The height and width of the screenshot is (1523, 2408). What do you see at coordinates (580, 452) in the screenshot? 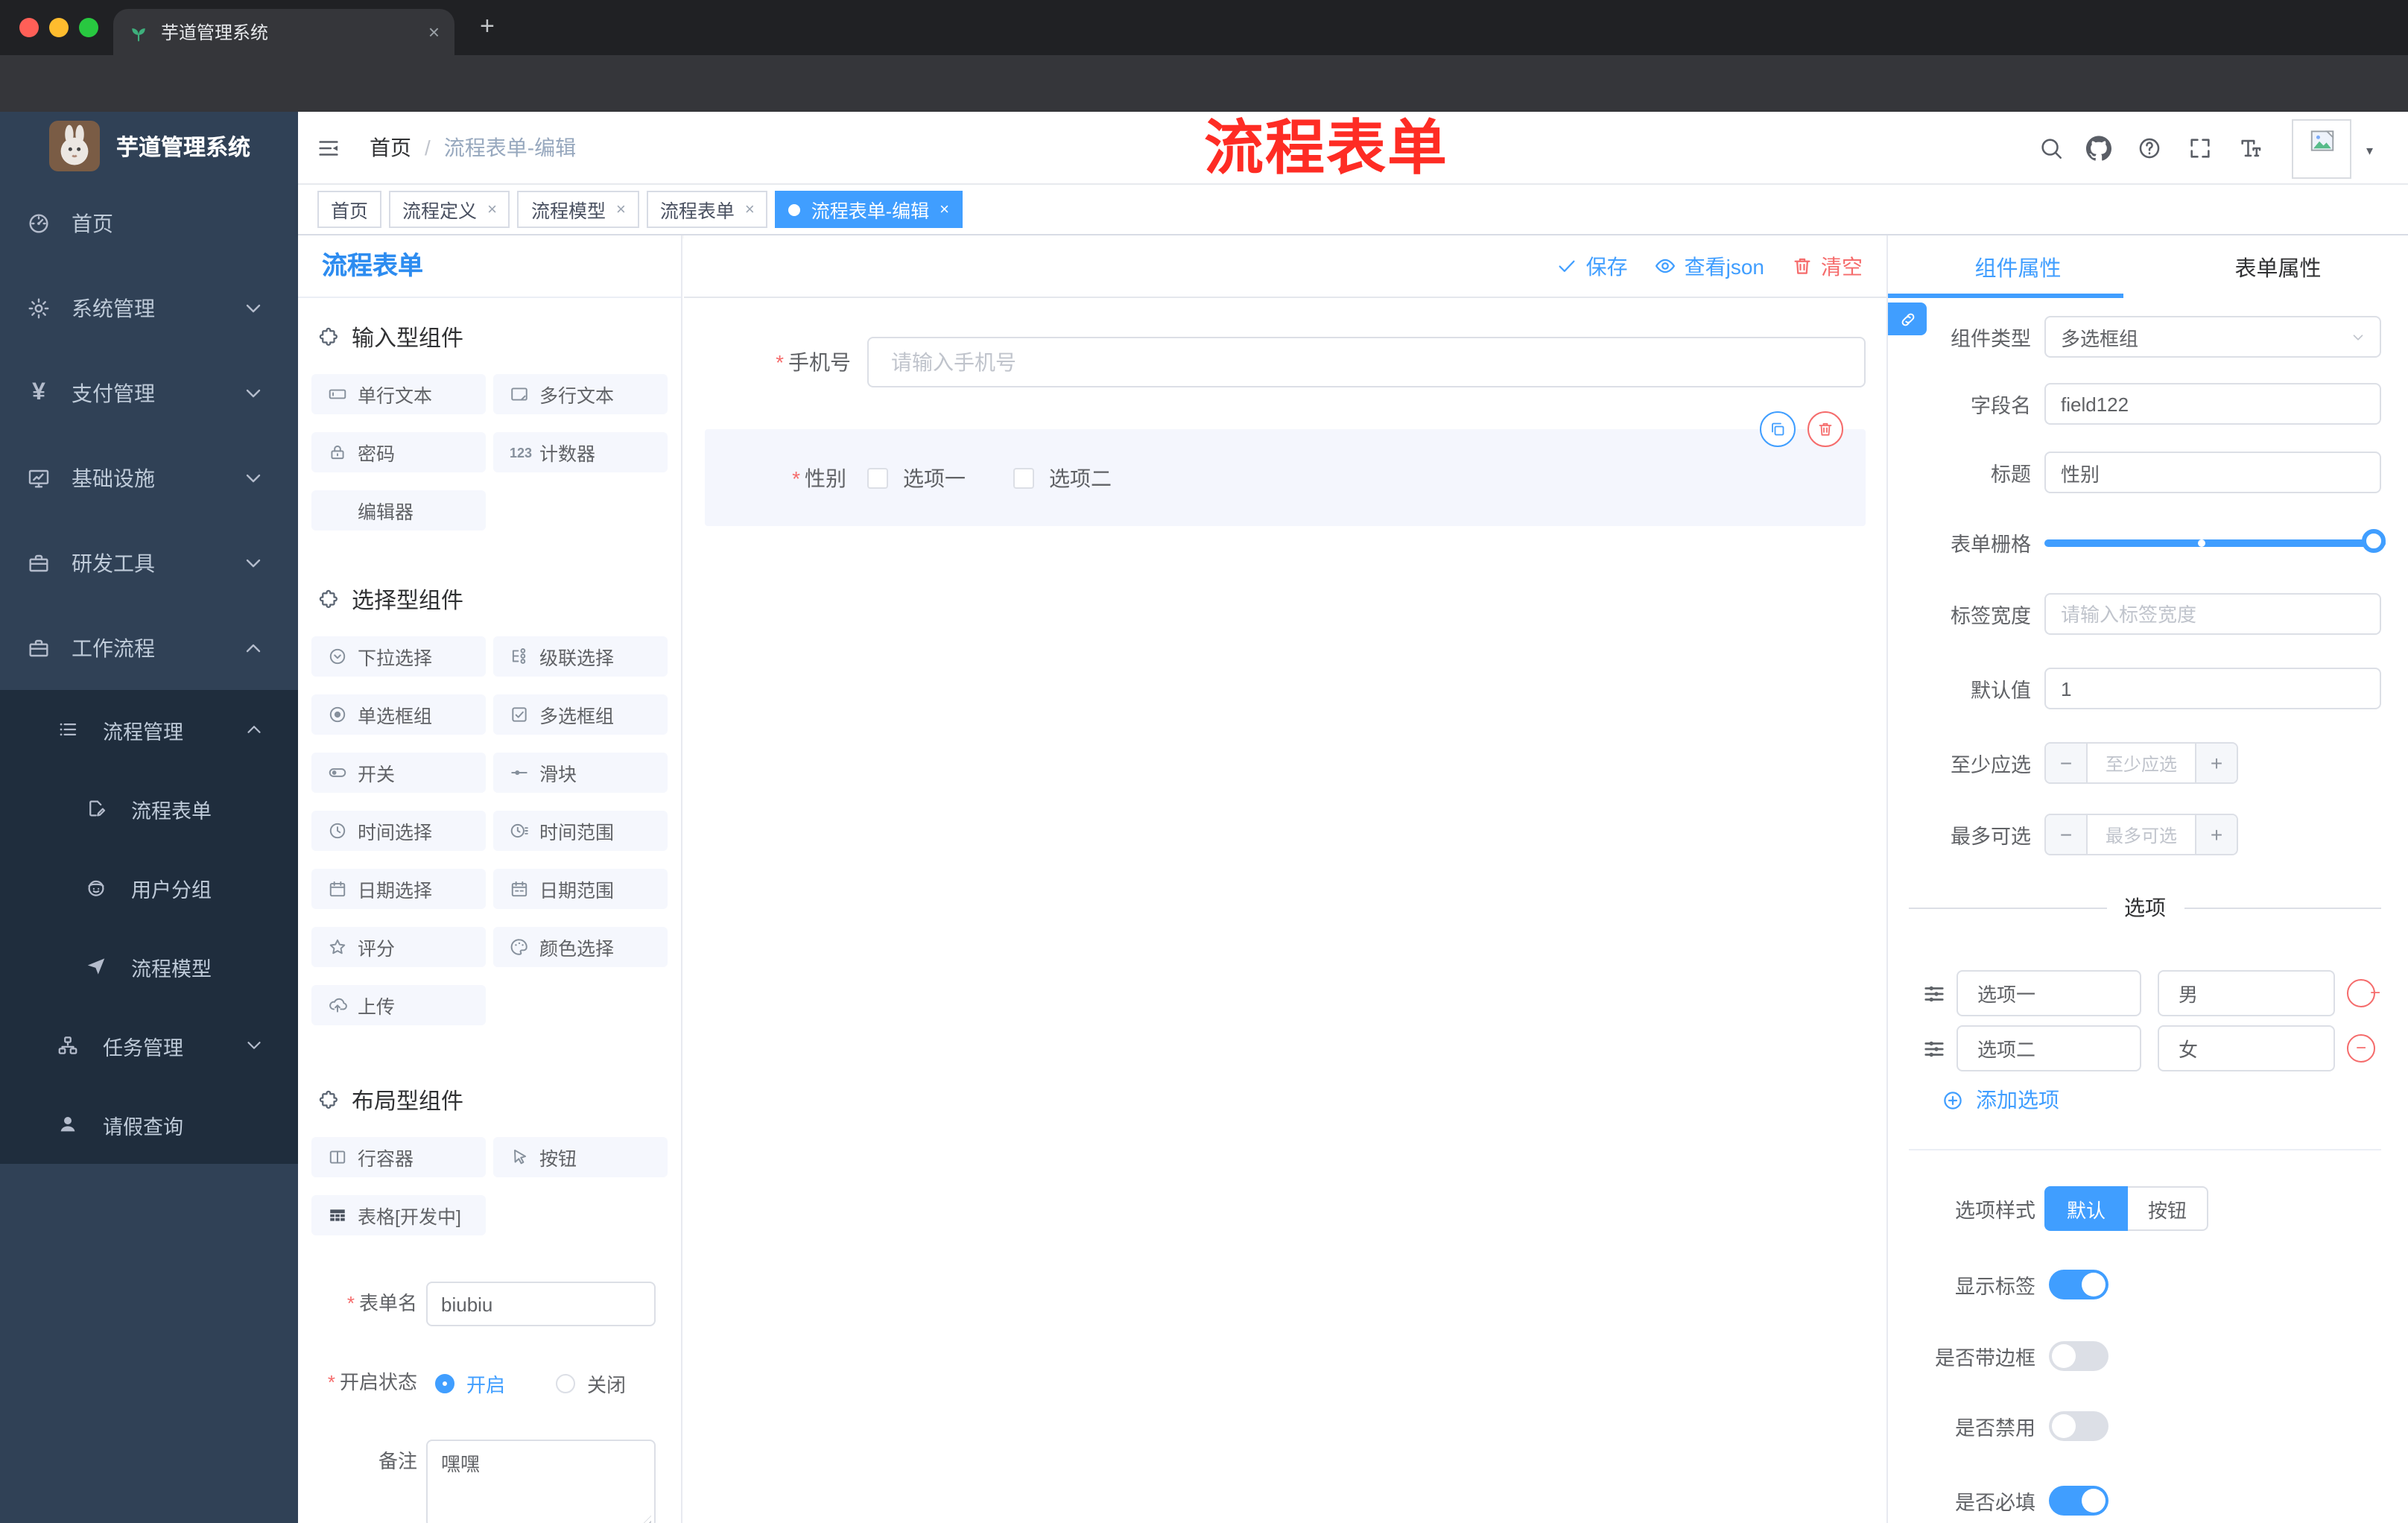
I see `component-chip-counter: 123 计数器` at bounding box center [580, 452].